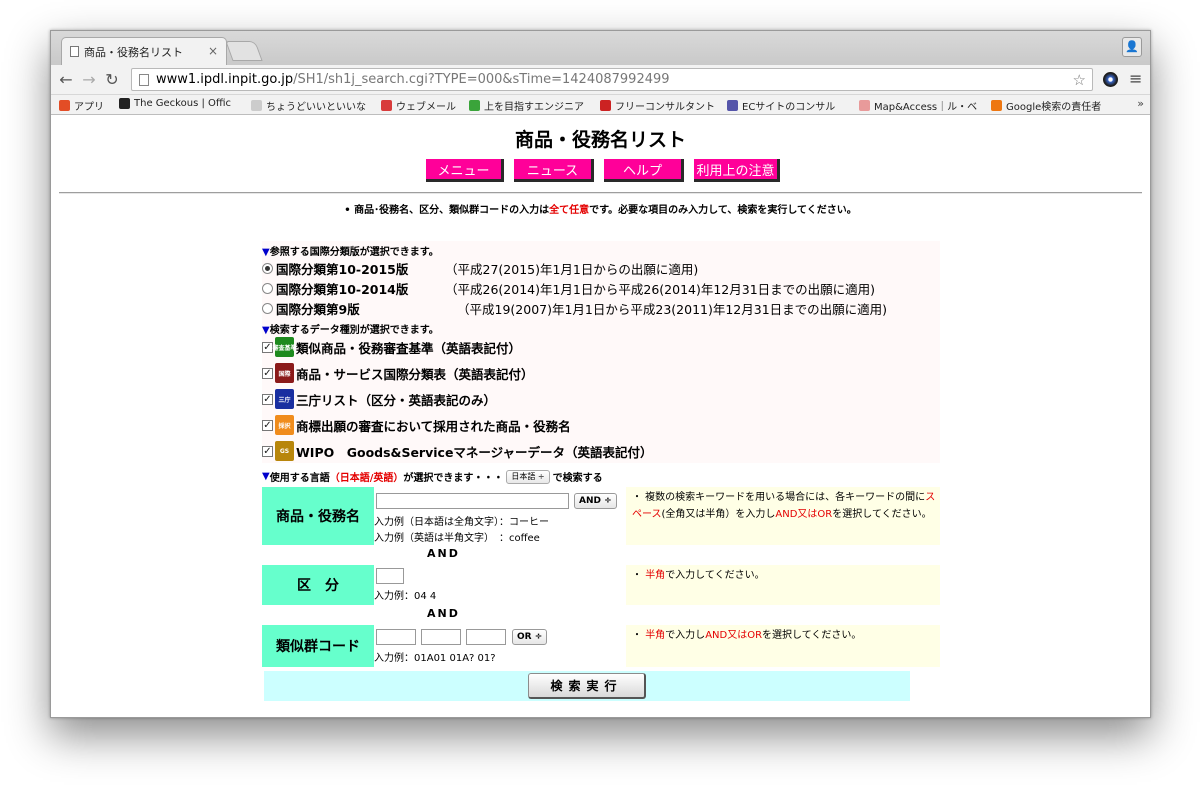 Image resolution: width=1200 pixels, height=787 pixels. I want to click on radio-classification-10-2014: 国際分類第10-2014版, so click(335, 288).